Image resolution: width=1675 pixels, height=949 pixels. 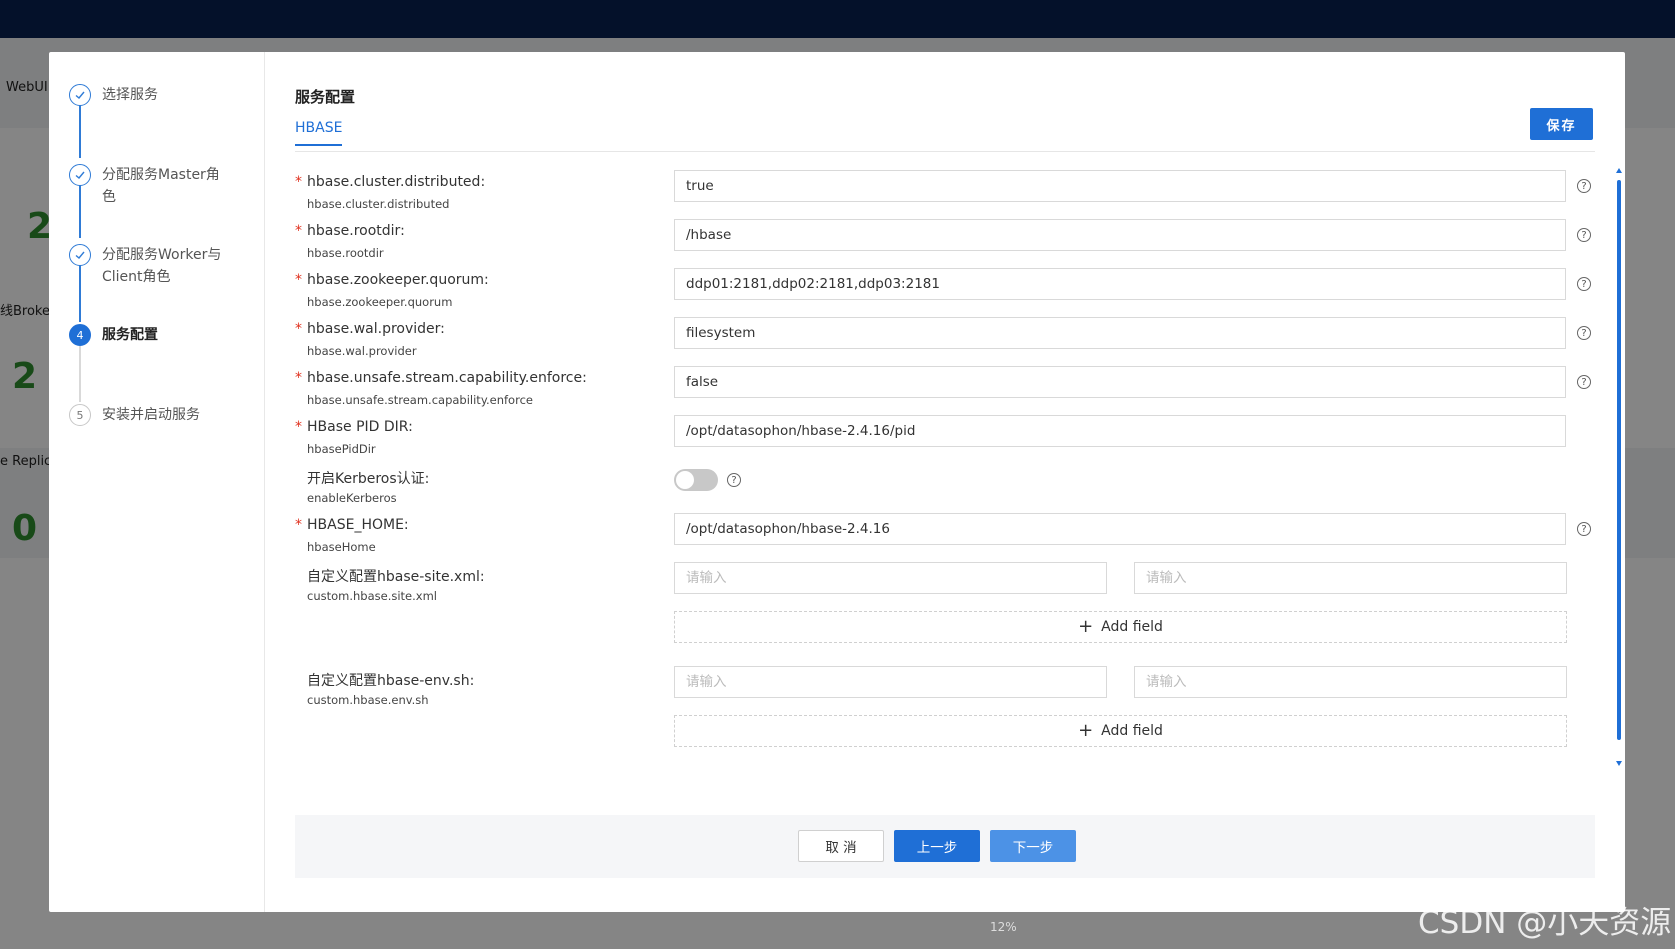 What do you see at coordinates (370, 329) in the screenshot?
I see `field-label: * hbase.wal.provider:` at bounding box center [370, 329].